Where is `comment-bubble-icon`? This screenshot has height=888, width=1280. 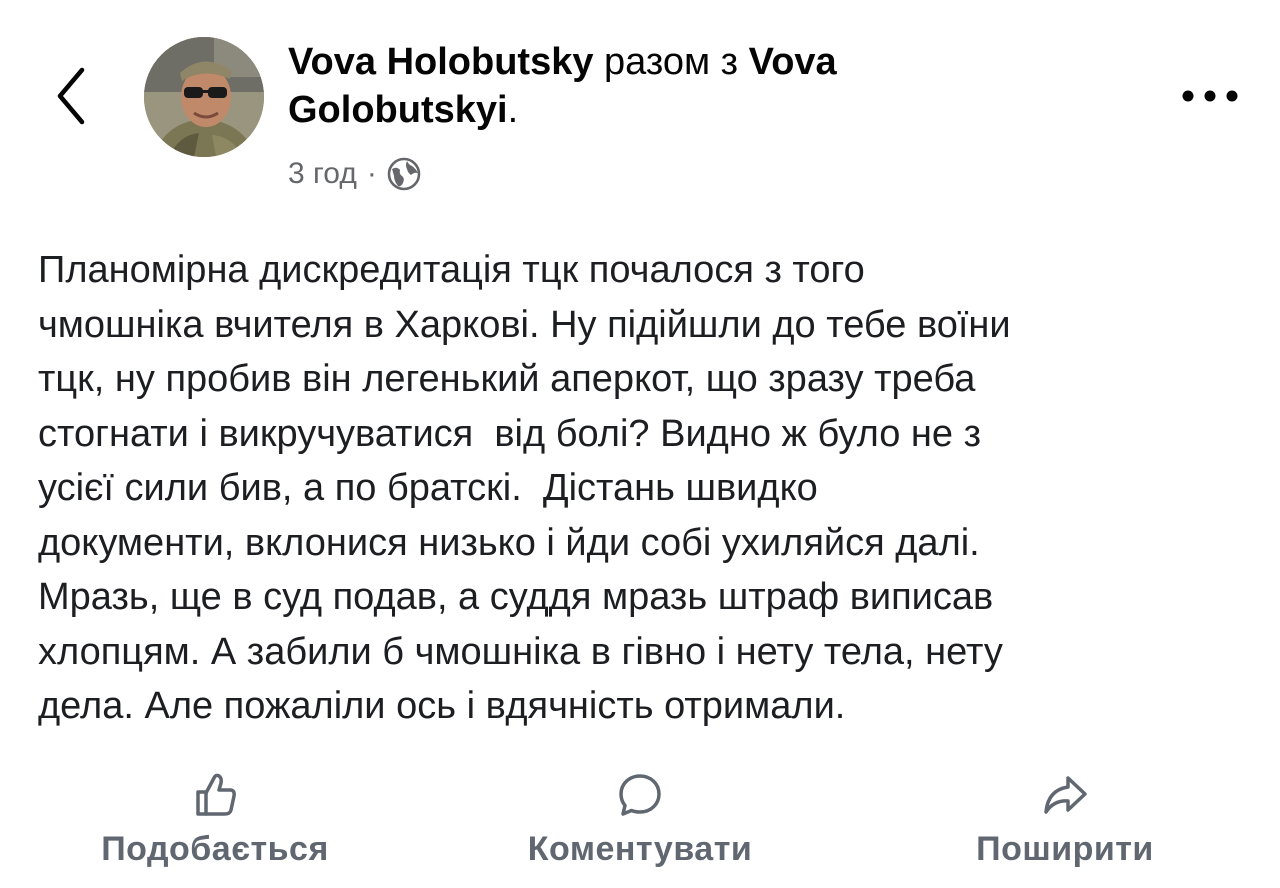
comment-bubble-icon is located at coordinates (640, 795).